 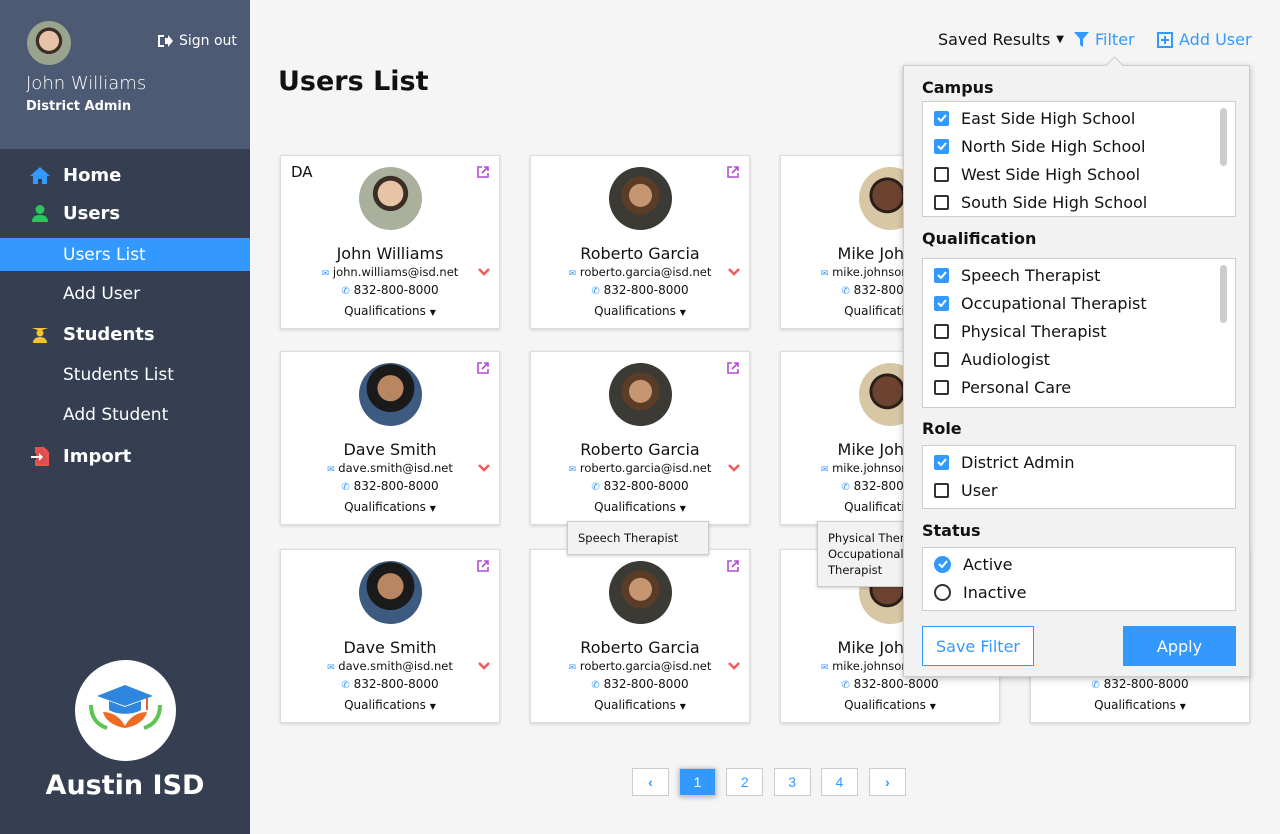 What do you see at coordinates (1215, 39) in the screenshot?
I see `add-user-label: Add User` at bounding box center [1215, 39].